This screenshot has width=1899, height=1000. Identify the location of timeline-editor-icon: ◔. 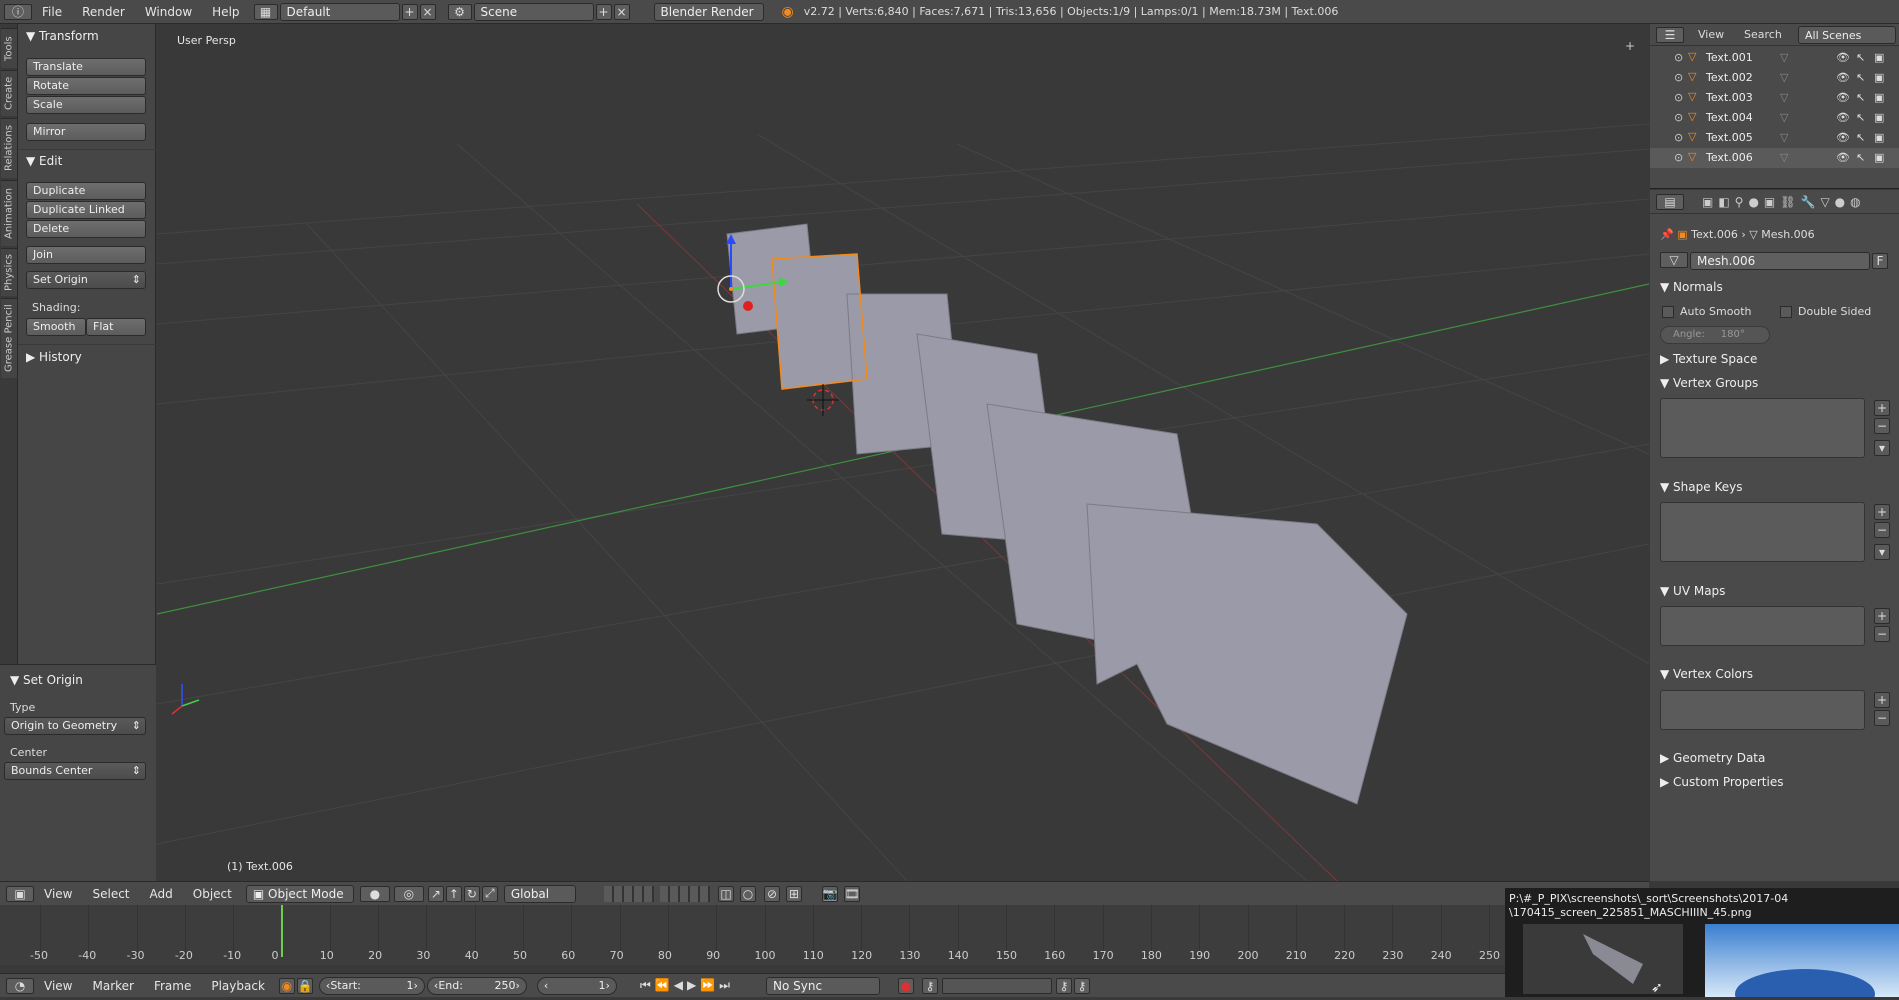
(20, 985).